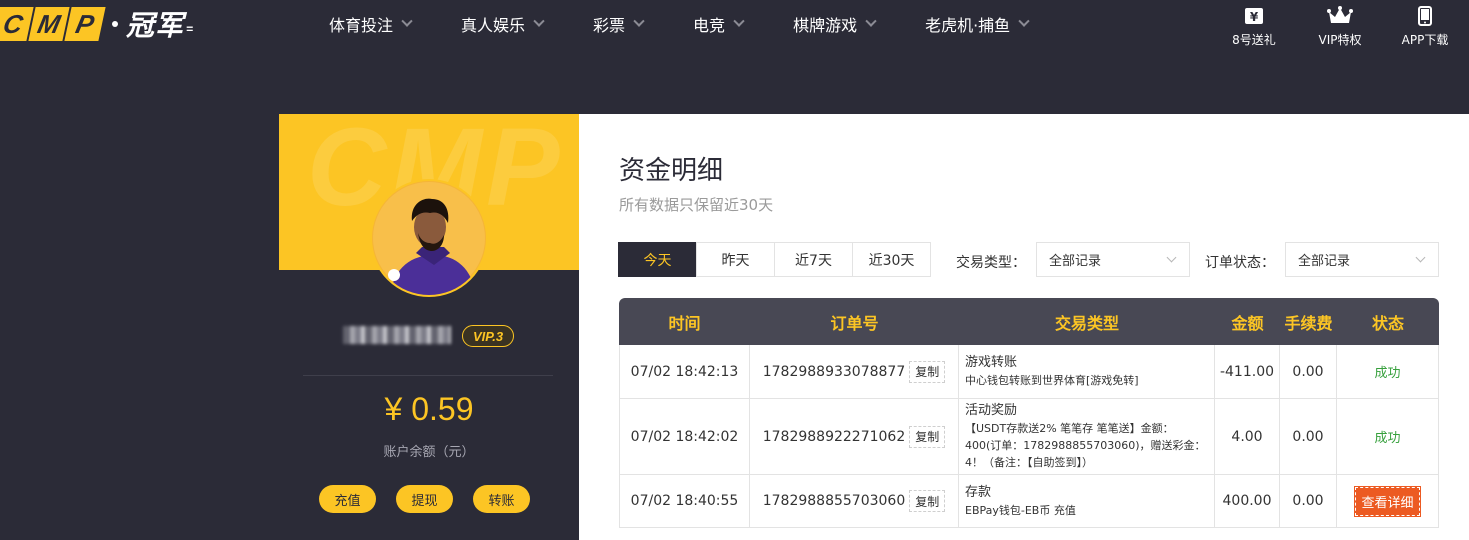  I want to click on order-status-label: 订单状态：, so click(1240, 263).